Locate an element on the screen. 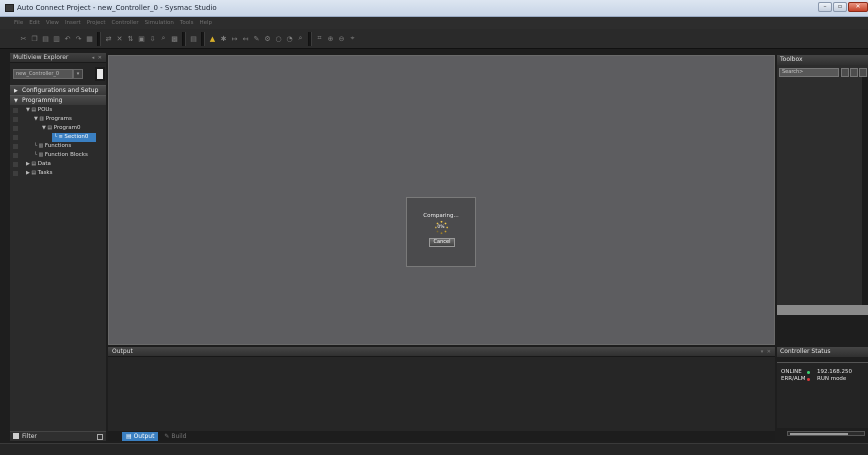  tree-item-programs-label: Programs is located at coordinates (58, 119).